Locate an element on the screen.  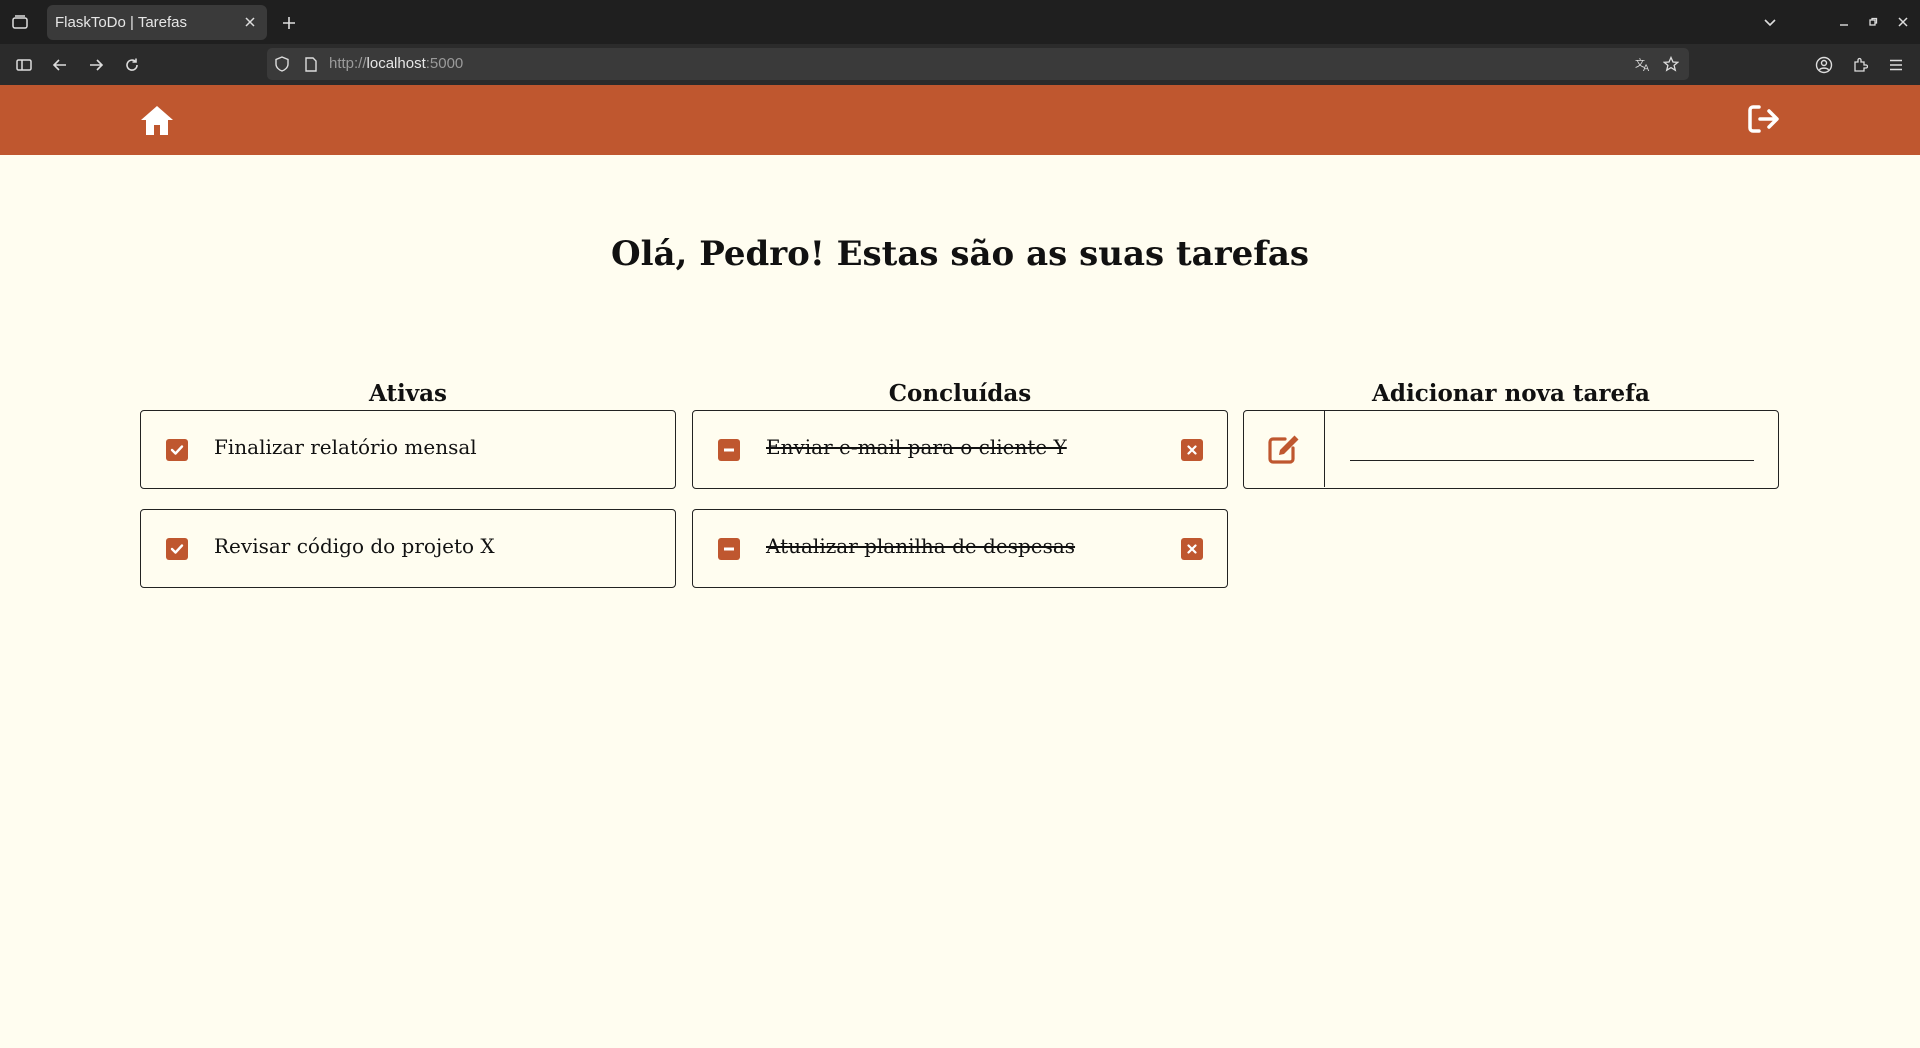
reload-icon is located at coordinates (132, 65).